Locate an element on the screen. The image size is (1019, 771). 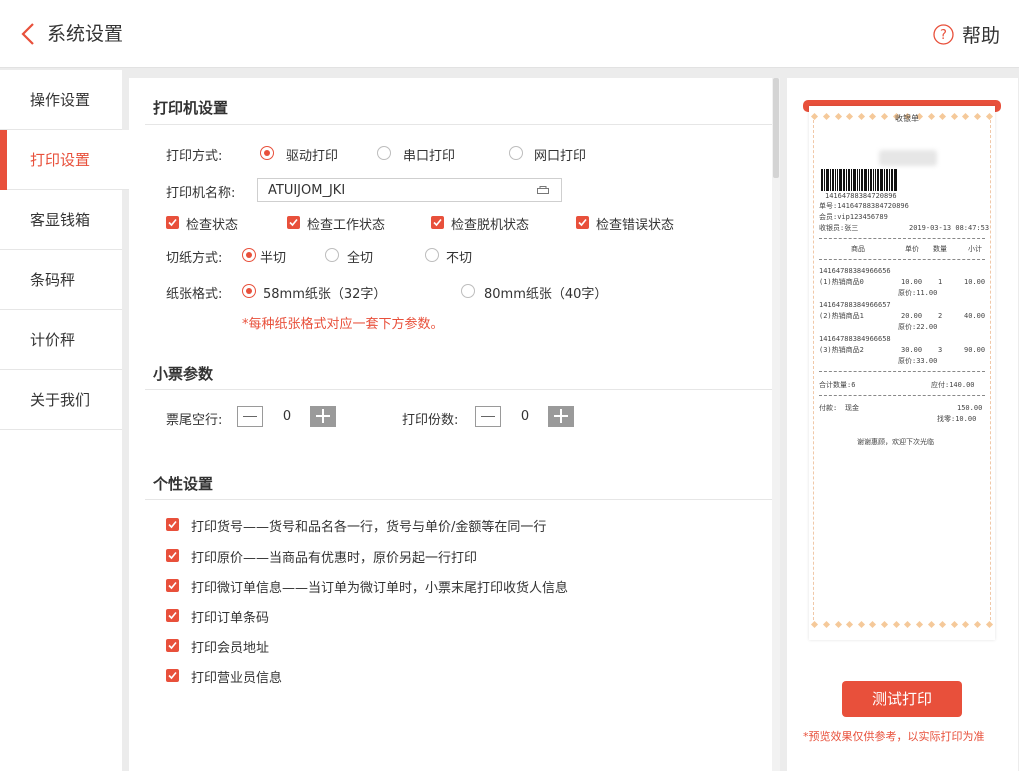
sidebar-item-print: 打印设置 is located at coordinates (65, 160).